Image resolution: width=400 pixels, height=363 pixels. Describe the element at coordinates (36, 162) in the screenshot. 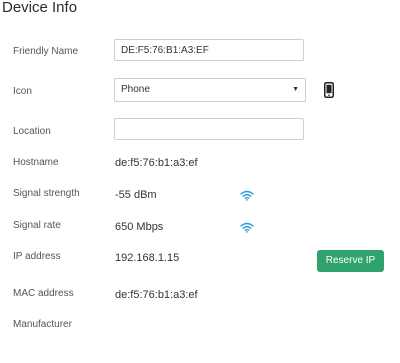

I see `hostname-label: Hostname` at that location.